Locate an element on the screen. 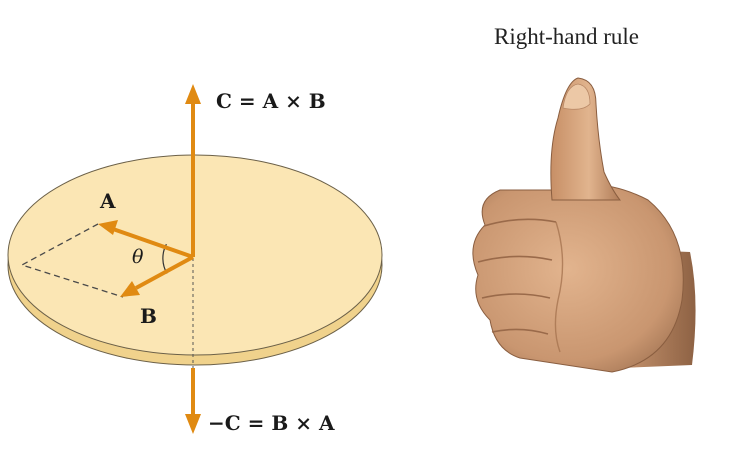  label-c-equation: C = A × B is located at coordinates (271, 101).